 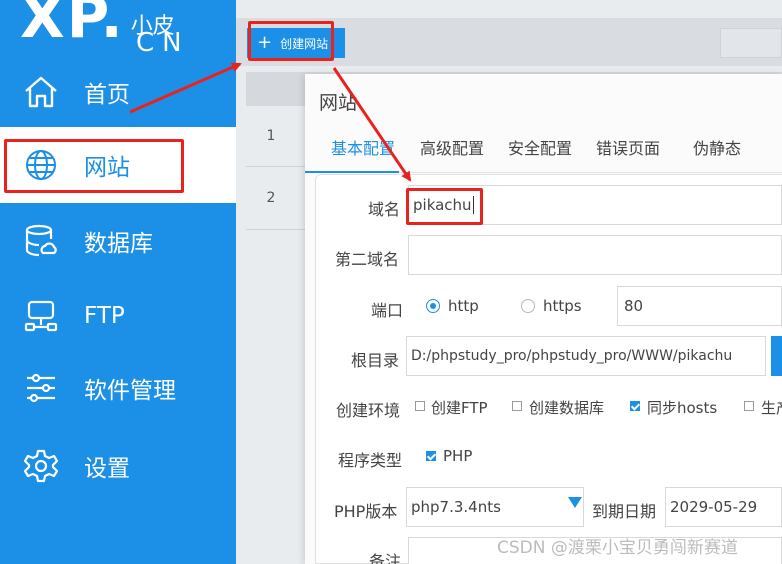 What do you see at coordinates (635, 406) in the screenshot?
I see `sync-hosts-checkbox` at bounding box center [635, 406].